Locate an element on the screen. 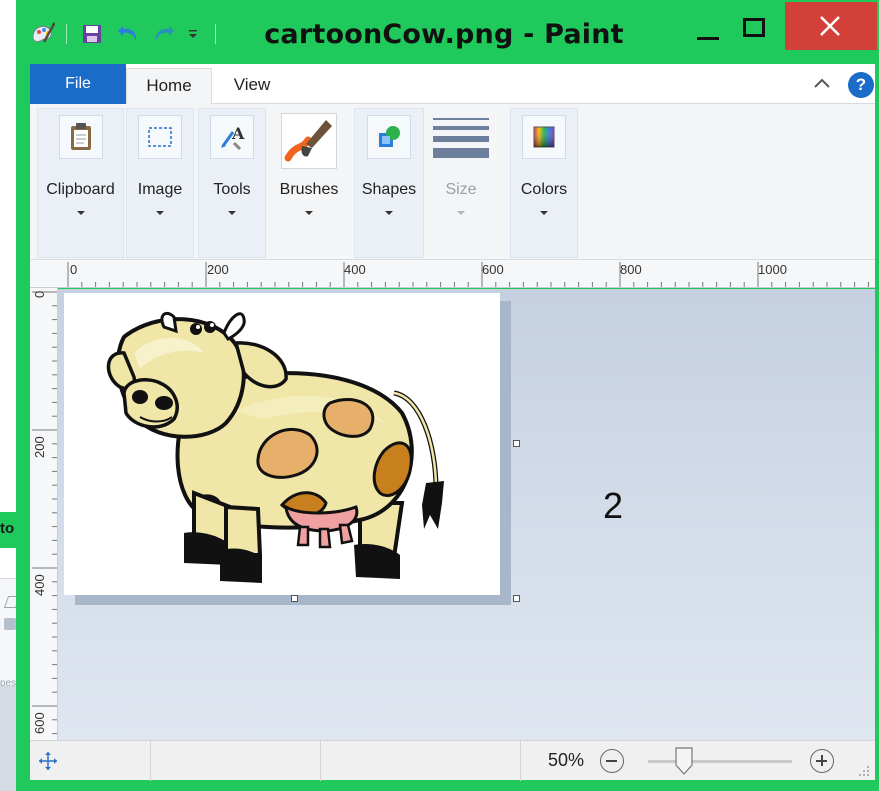 The height and width of the screenshot is (791, 879). fill-icon is located at coordinates (10, 624).